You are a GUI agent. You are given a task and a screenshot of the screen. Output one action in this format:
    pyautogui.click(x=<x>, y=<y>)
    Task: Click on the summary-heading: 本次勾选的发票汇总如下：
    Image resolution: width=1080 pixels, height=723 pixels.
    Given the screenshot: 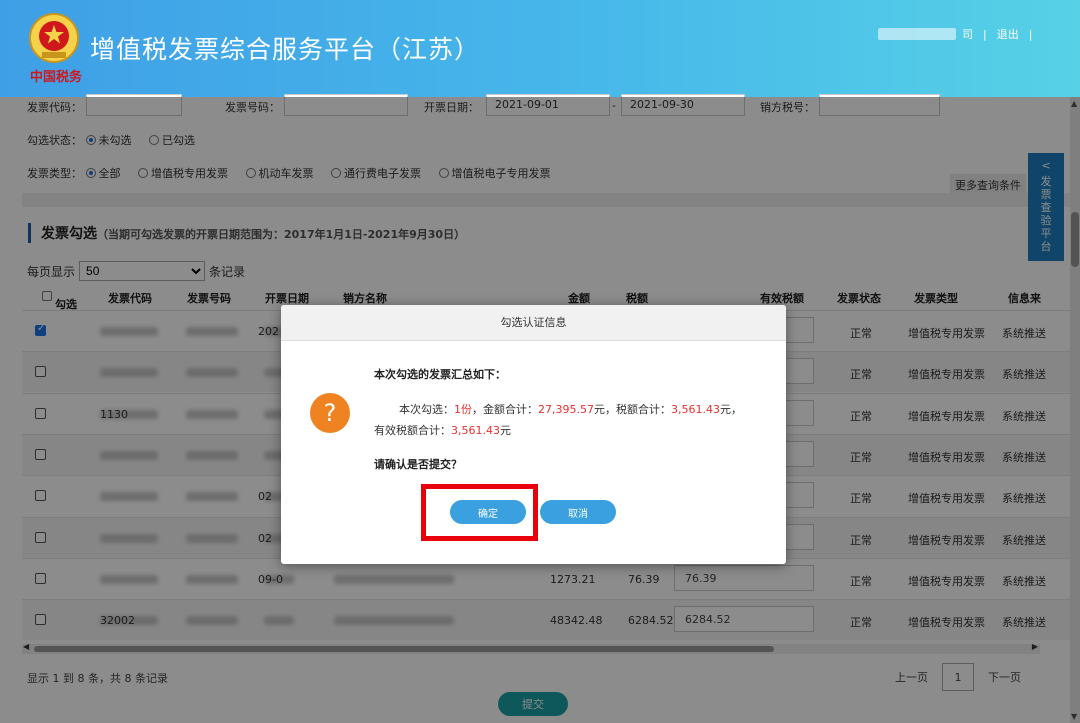 What is the action you would take?
    pyautogui.click(x=440, y=374)
    